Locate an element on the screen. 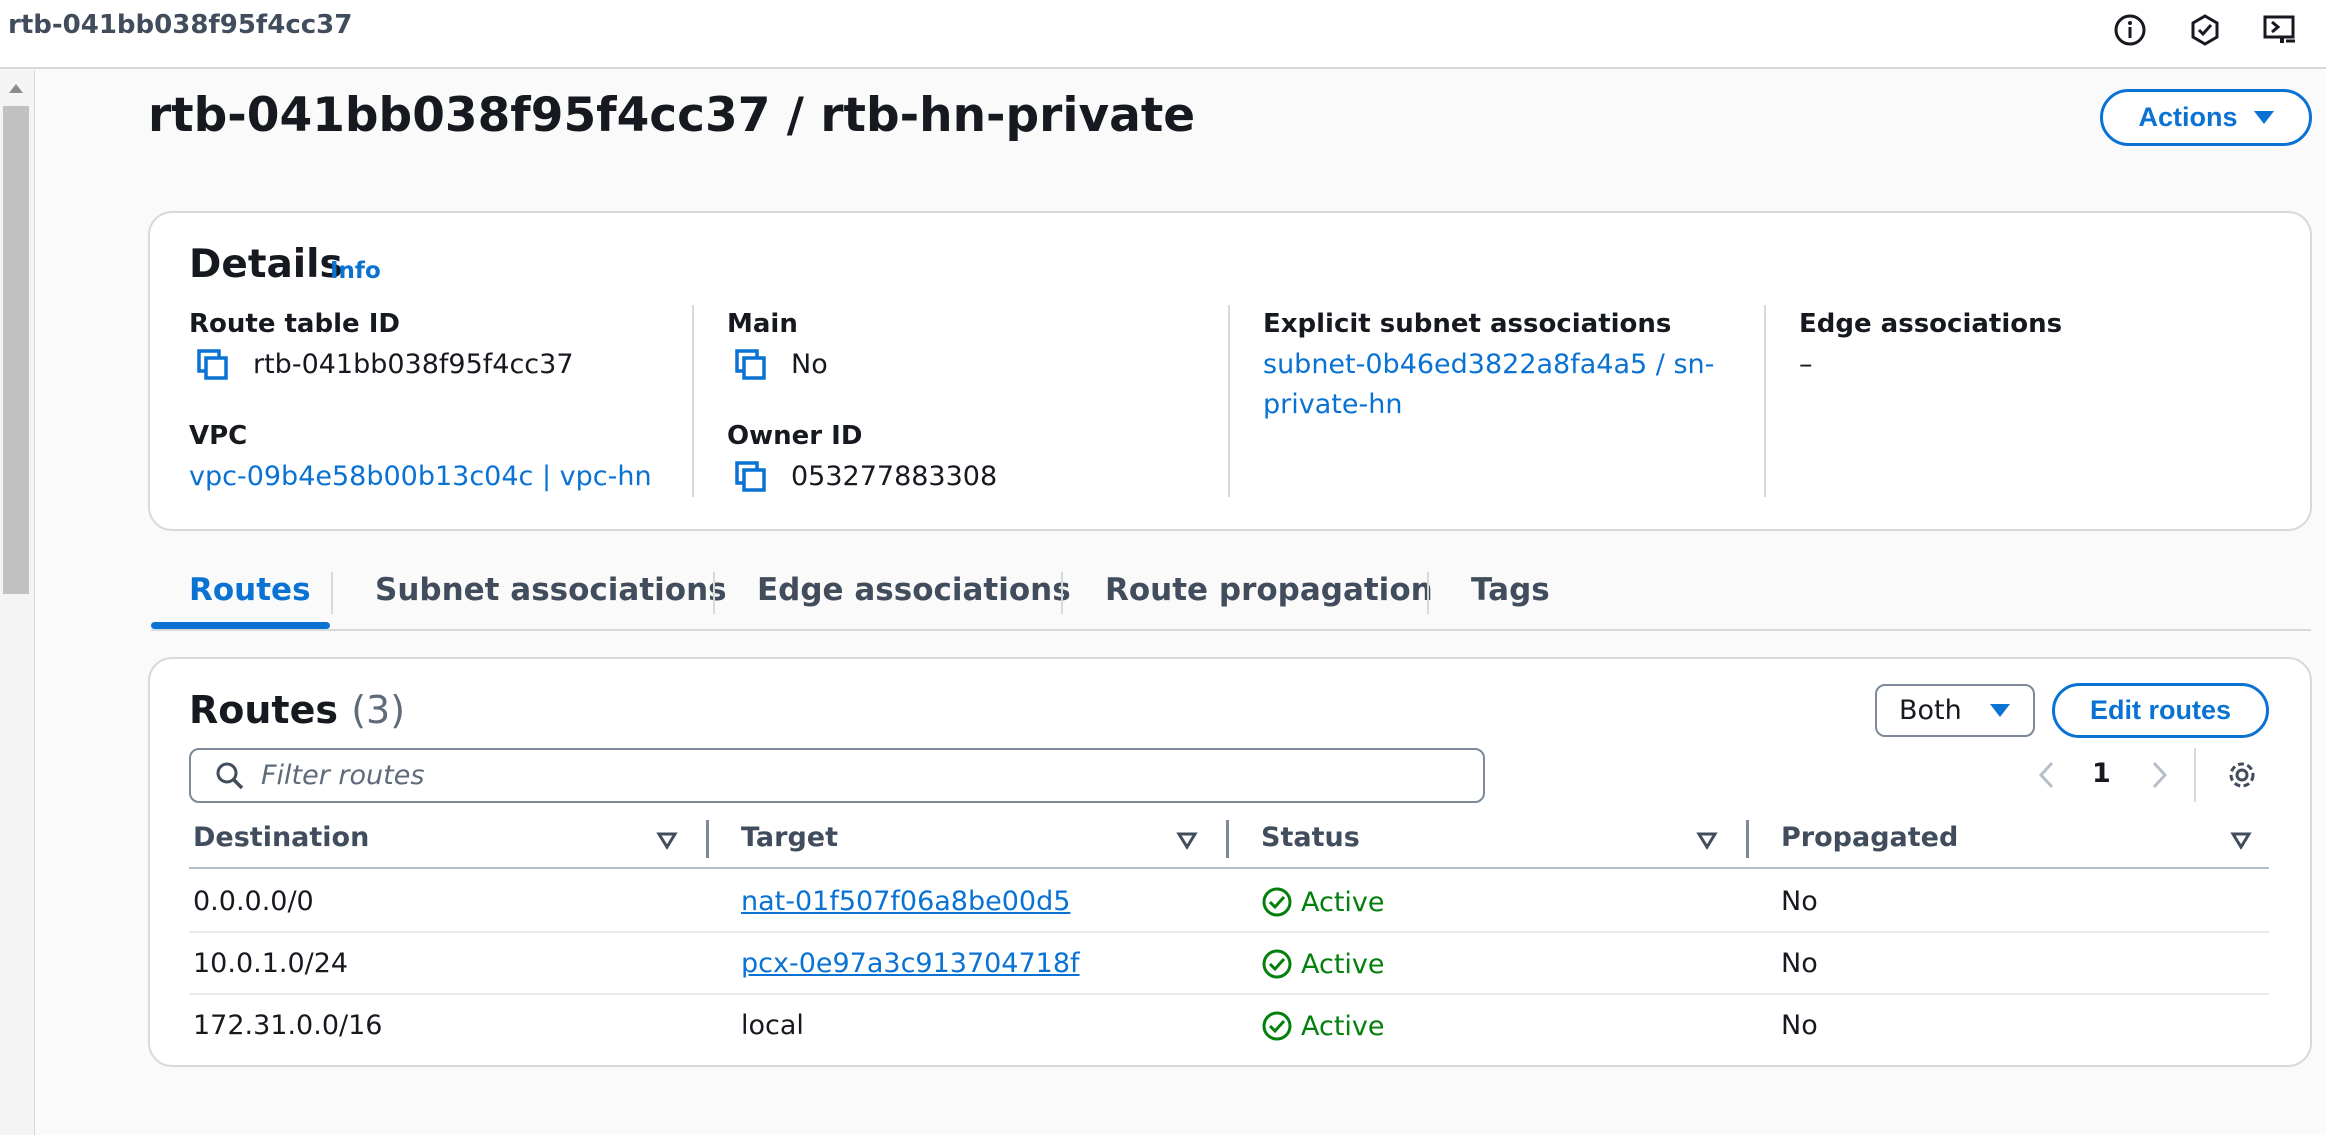  edit-routes-button: Edit routes is located at coordinates (2160, 710).